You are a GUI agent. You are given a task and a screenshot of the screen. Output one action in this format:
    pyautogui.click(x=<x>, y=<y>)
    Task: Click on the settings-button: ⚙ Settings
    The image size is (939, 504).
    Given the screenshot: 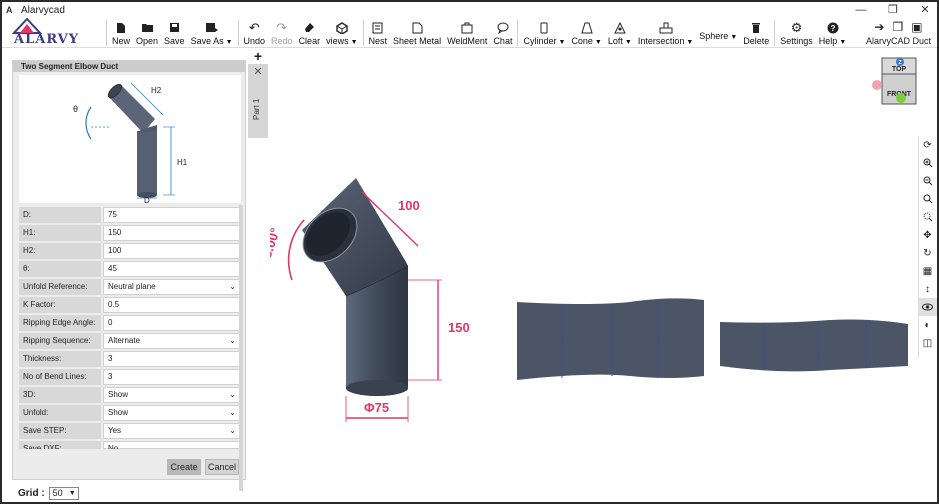 What is the action you would take?
    pyautogui.click(x=796, y=33)
    